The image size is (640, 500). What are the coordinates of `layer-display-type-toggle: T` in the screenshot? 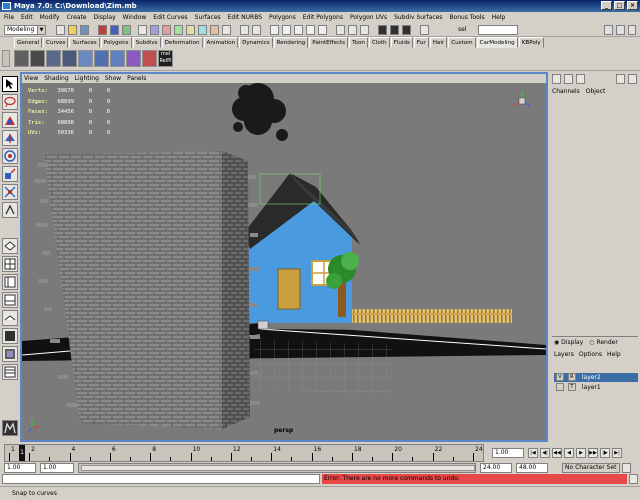 It's located at (571, 387).